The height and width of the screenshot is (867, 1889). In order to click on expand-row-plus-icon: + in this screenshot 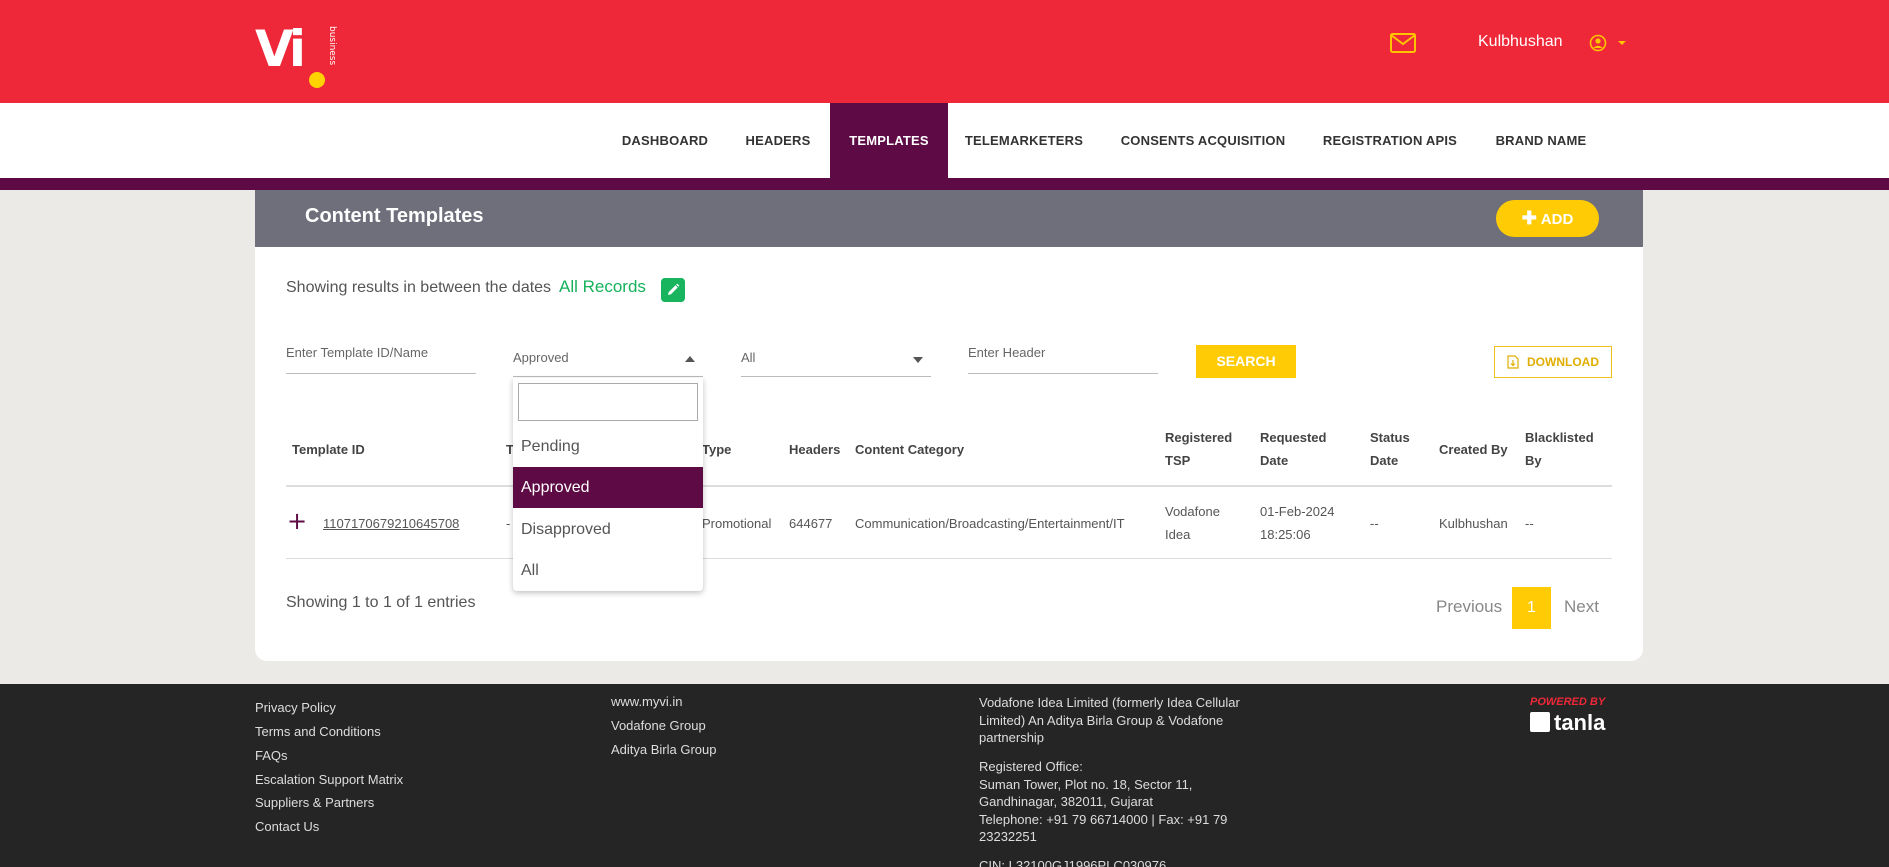, I will do `click(297, 521)`.